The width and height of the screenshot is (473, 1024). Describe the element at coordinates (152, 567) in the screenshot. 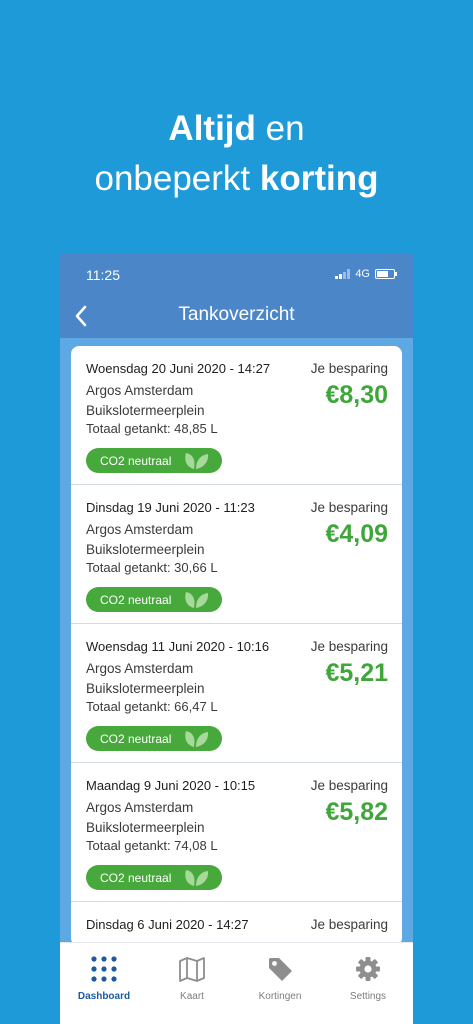

I see `entry-total: Totaal getankt: 30,66 L` at that location.